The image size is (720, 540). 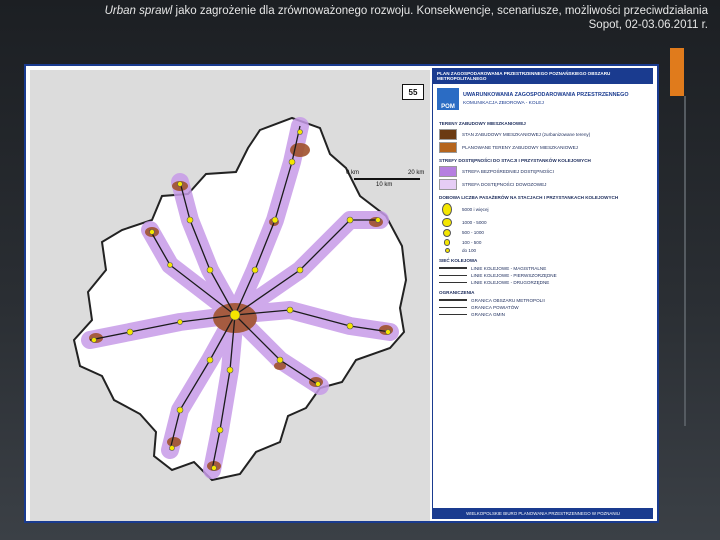 I want to click on legend-section-title: OGRANICZENIA, so click(x=457, y=292).